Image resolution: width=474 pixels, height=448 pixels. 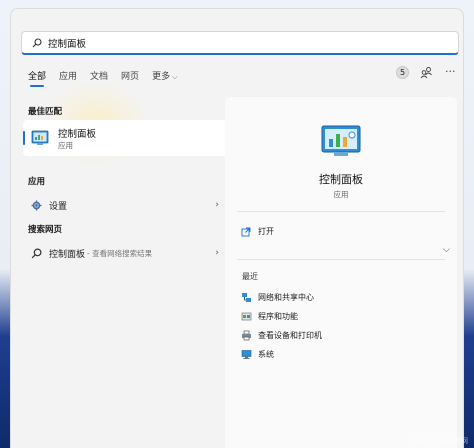 What do you see at coordinates (439, 441) in the screenshot?
I see `watermark: CSDN @迅达腾网` at bounding box center [439, 441].